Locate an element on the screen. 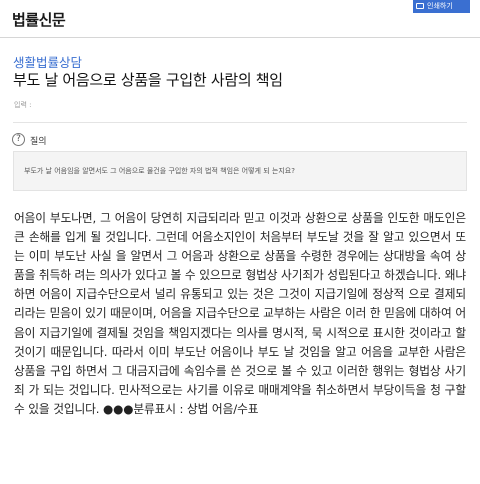  site-logo: 법률신문 is located at coordinates (39, 19).